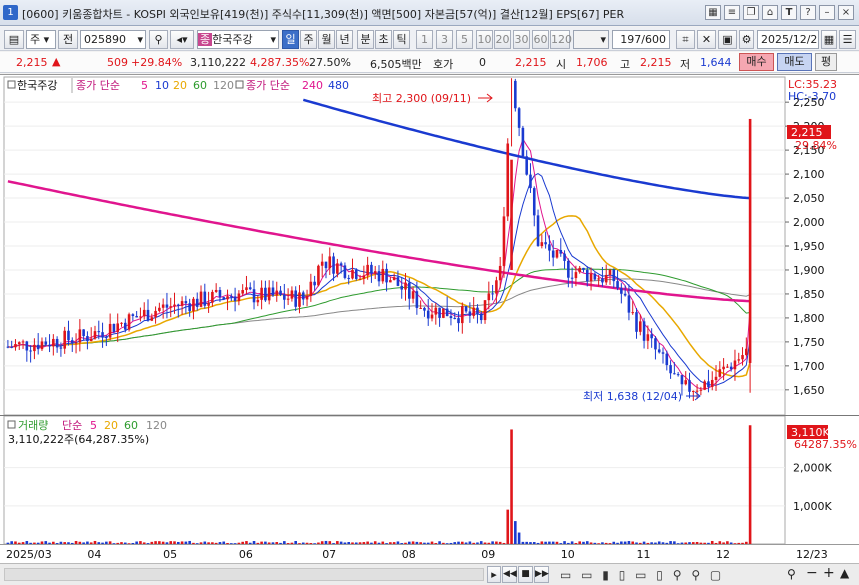 The width and height of the screenshot is (859, 585). I want to click on interval-10: 10, so click(484, 39).